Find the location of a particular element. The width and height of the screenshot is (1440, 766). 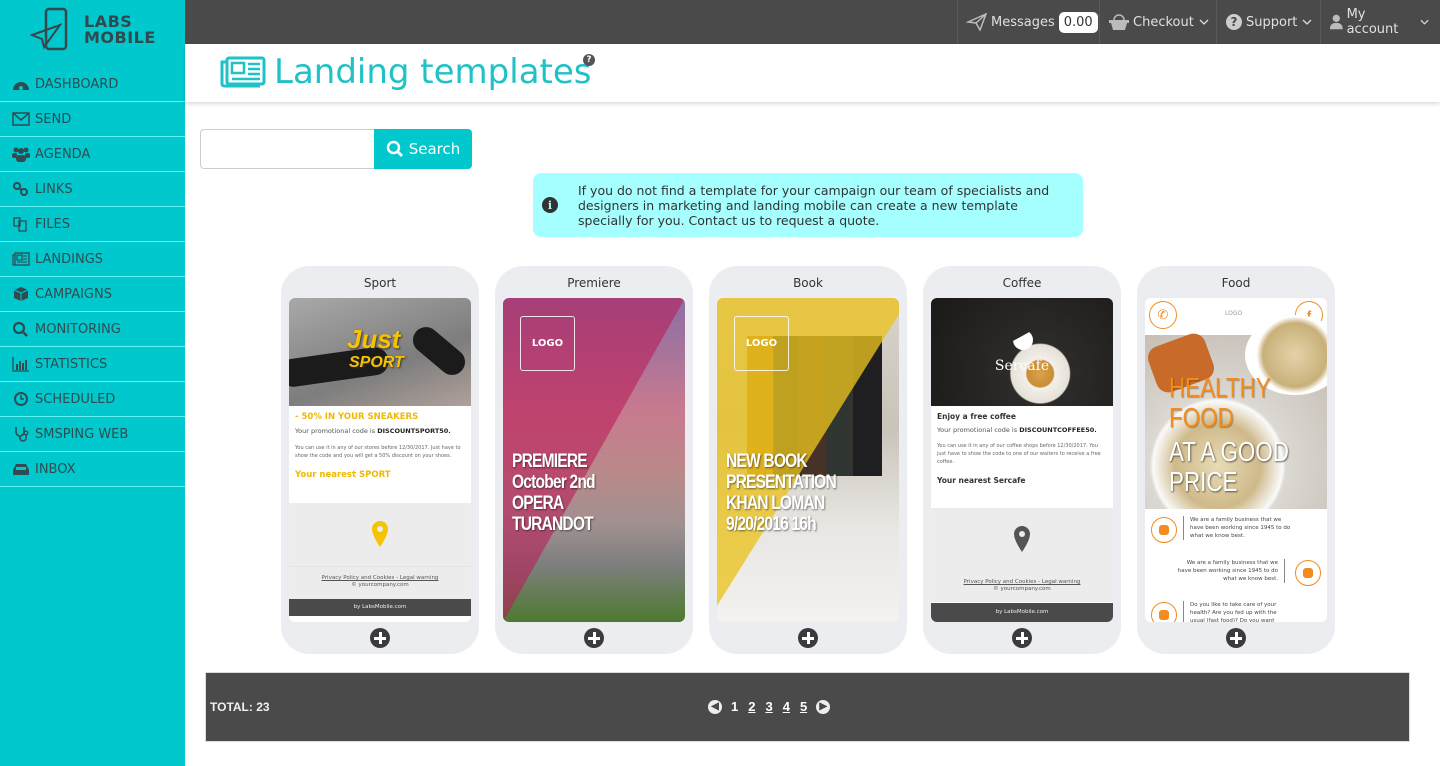

basket-icon is located at coordinates (1119, 22).